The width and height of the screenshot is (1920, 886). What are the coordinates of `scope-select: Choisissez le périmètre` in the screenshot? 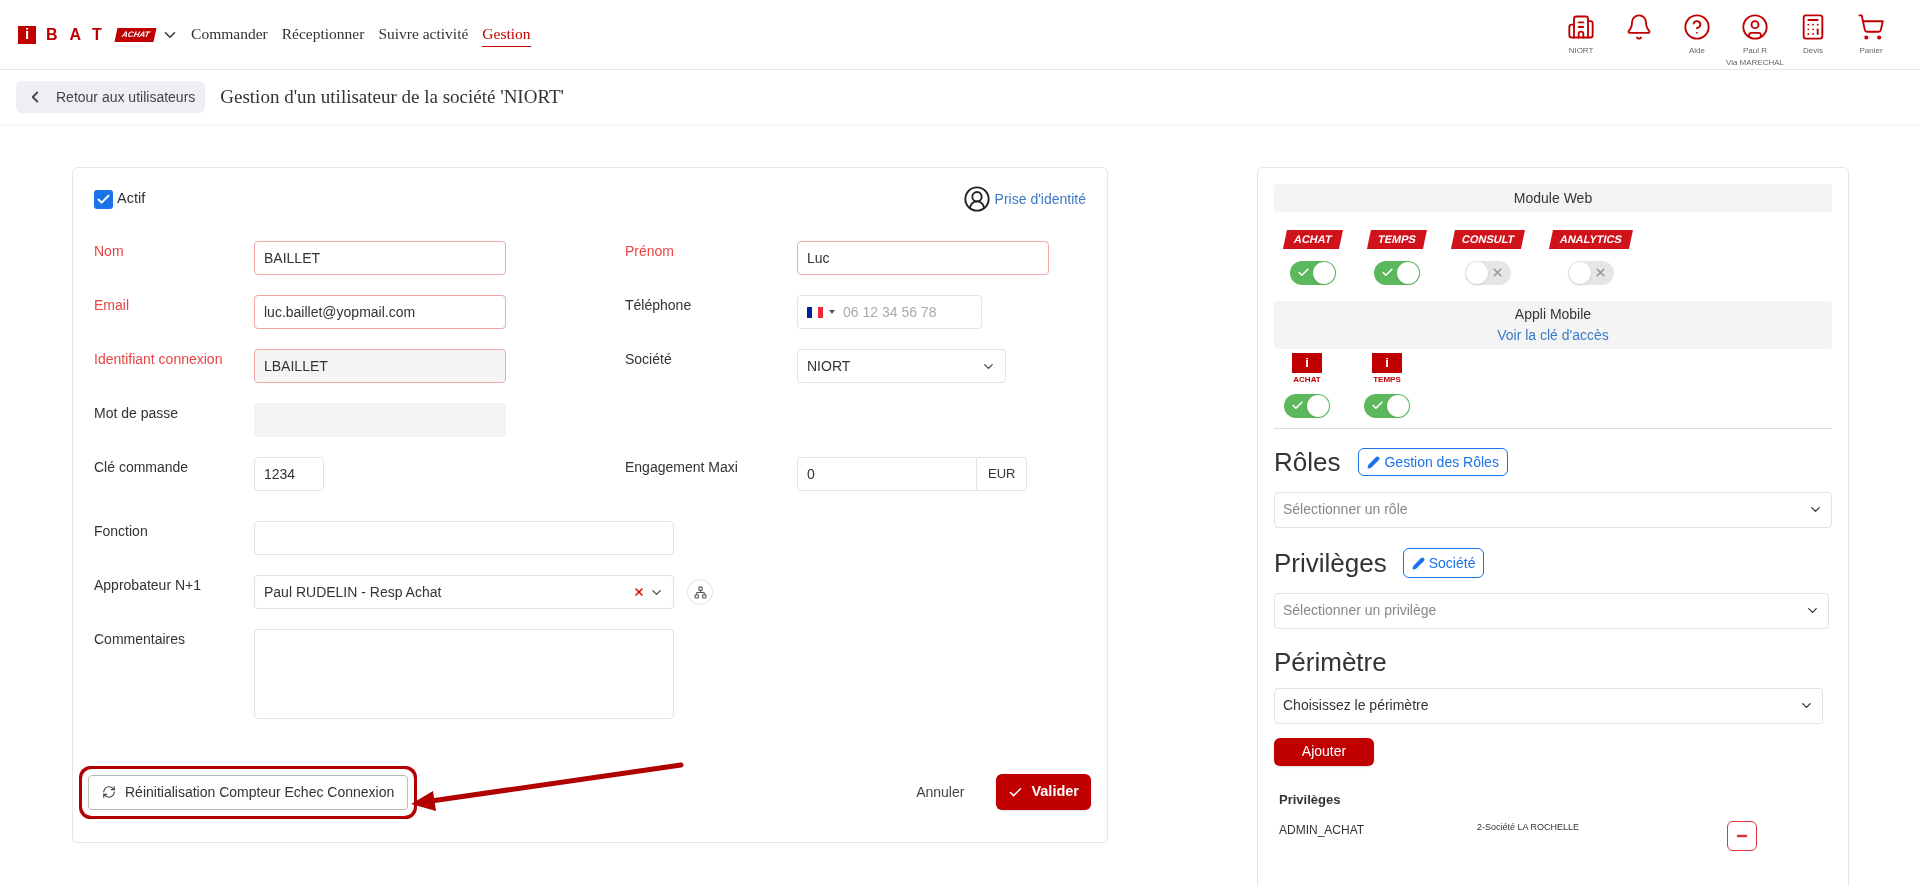 It's located at (1548, 705).